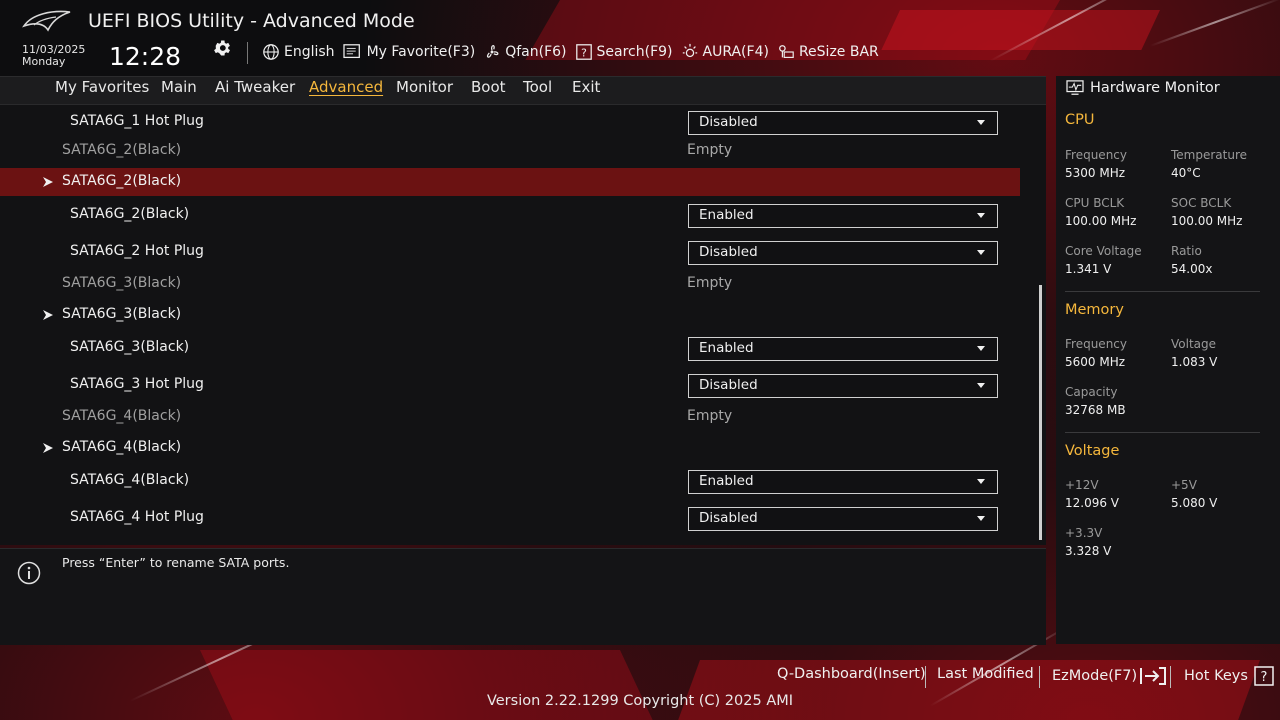 The width and height of the screenshot is (1280, 720). I want to click on cpu-bclk-label: CPU BCLK, so click(1095, 203).